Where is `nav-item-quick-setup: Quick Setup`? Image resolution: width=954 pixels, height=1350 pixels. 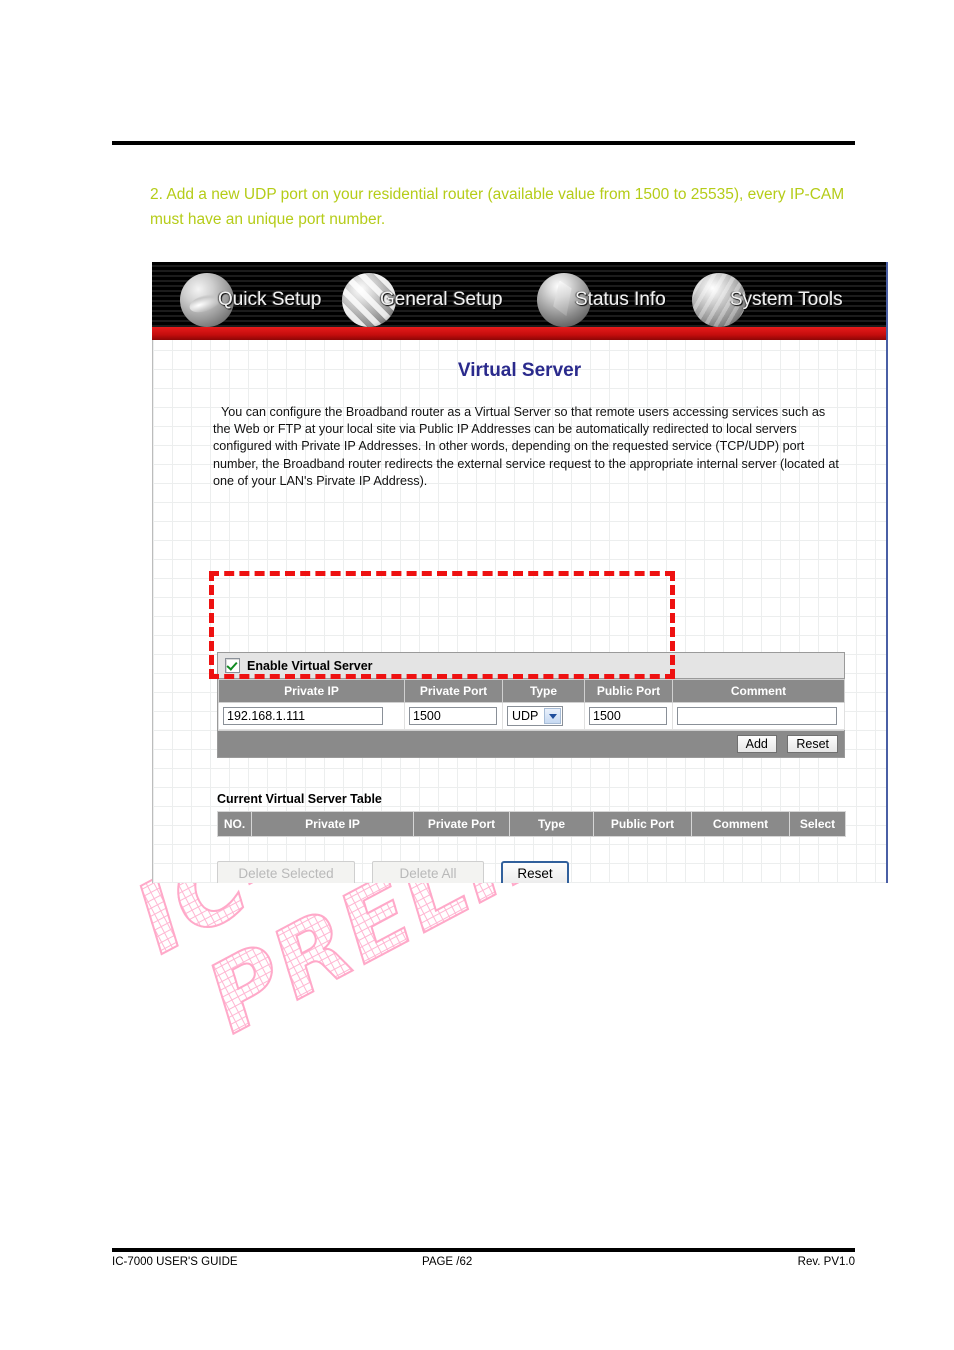
nav-item-quick-setup: Quick Setup is located at coordinates (251, 300).